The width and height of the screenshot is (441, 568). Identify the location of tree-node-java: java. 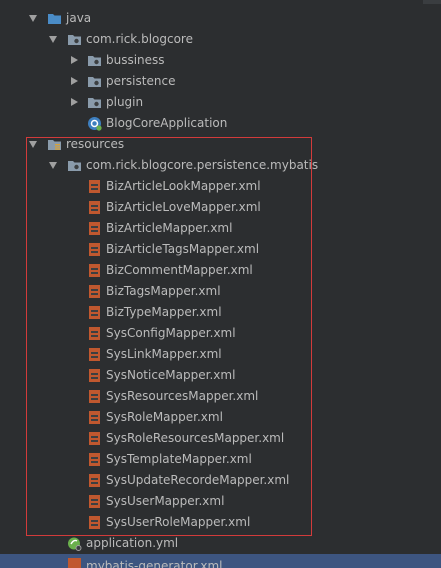
(220, 18).